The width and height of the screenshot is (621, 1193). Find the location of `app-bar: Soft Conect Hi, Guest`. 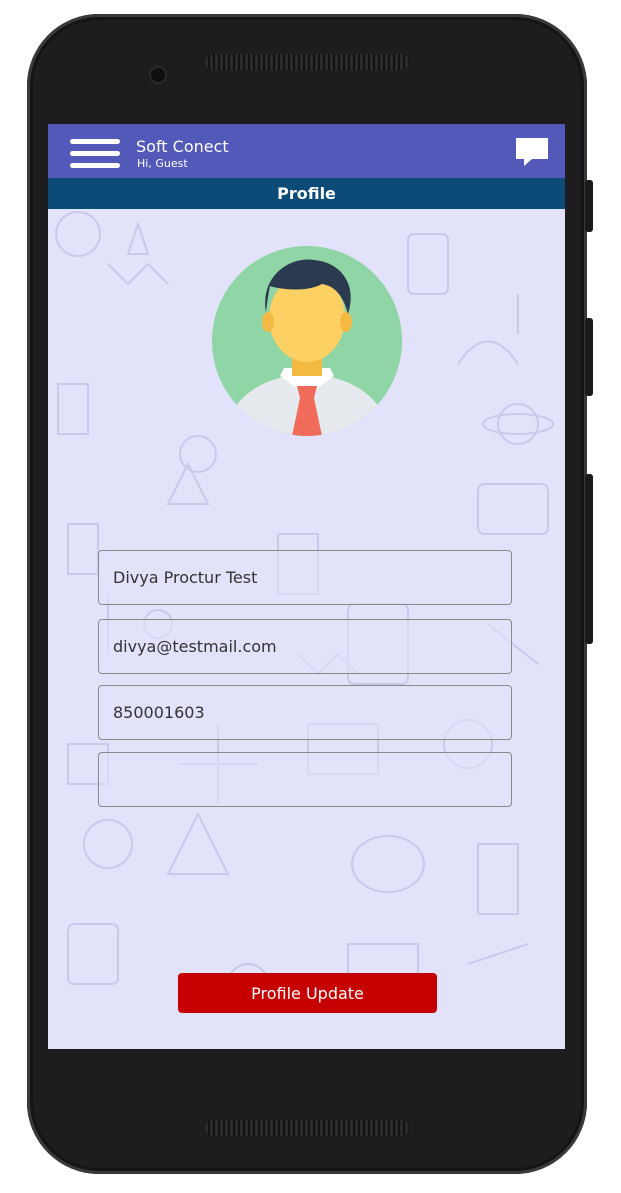

app-bar: Soft Conect Hi, Guest is located at coordinates (306, 151).